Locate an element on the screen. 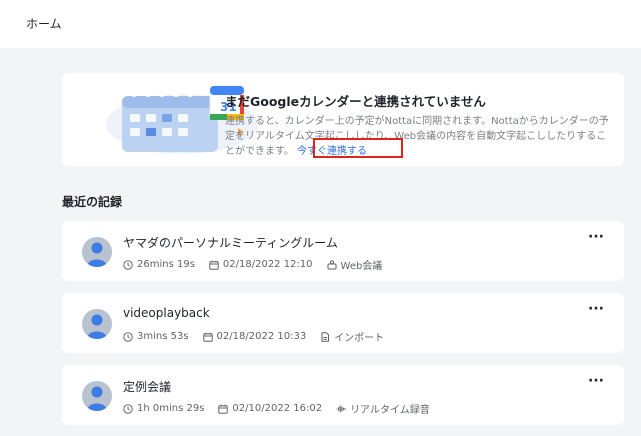 The height and width of the screenshot is (436, 641). page-title: ホーム is located at coordinates (44, 24).